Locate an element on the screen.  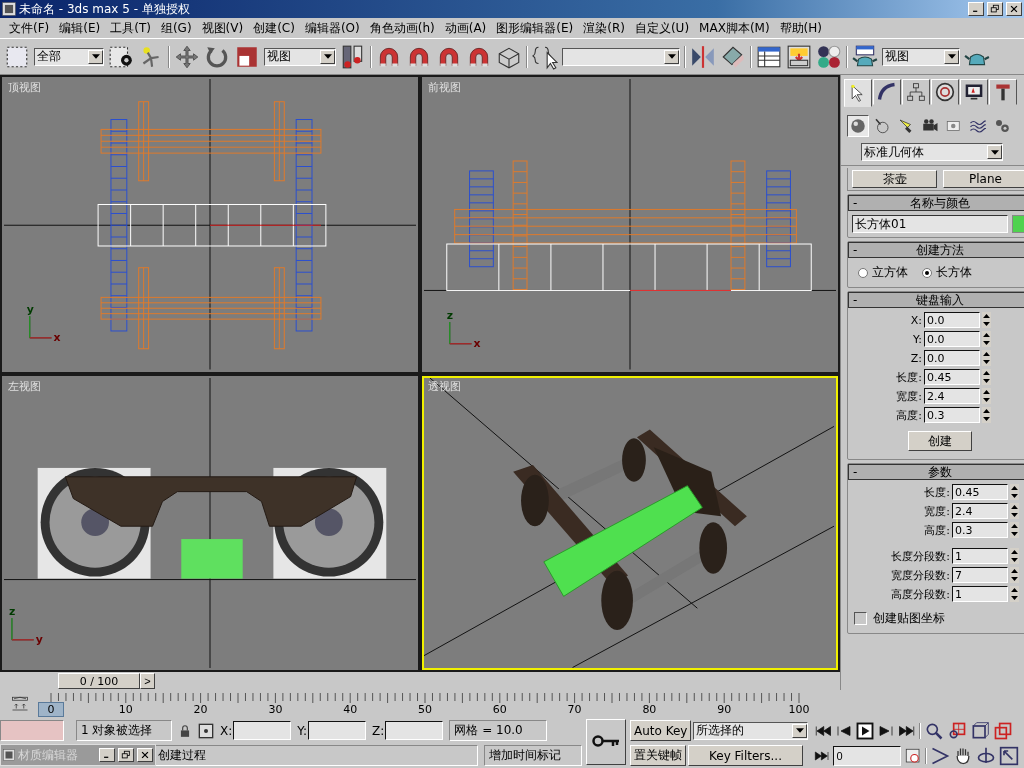
close-icon is located at coordinates (145, 755).